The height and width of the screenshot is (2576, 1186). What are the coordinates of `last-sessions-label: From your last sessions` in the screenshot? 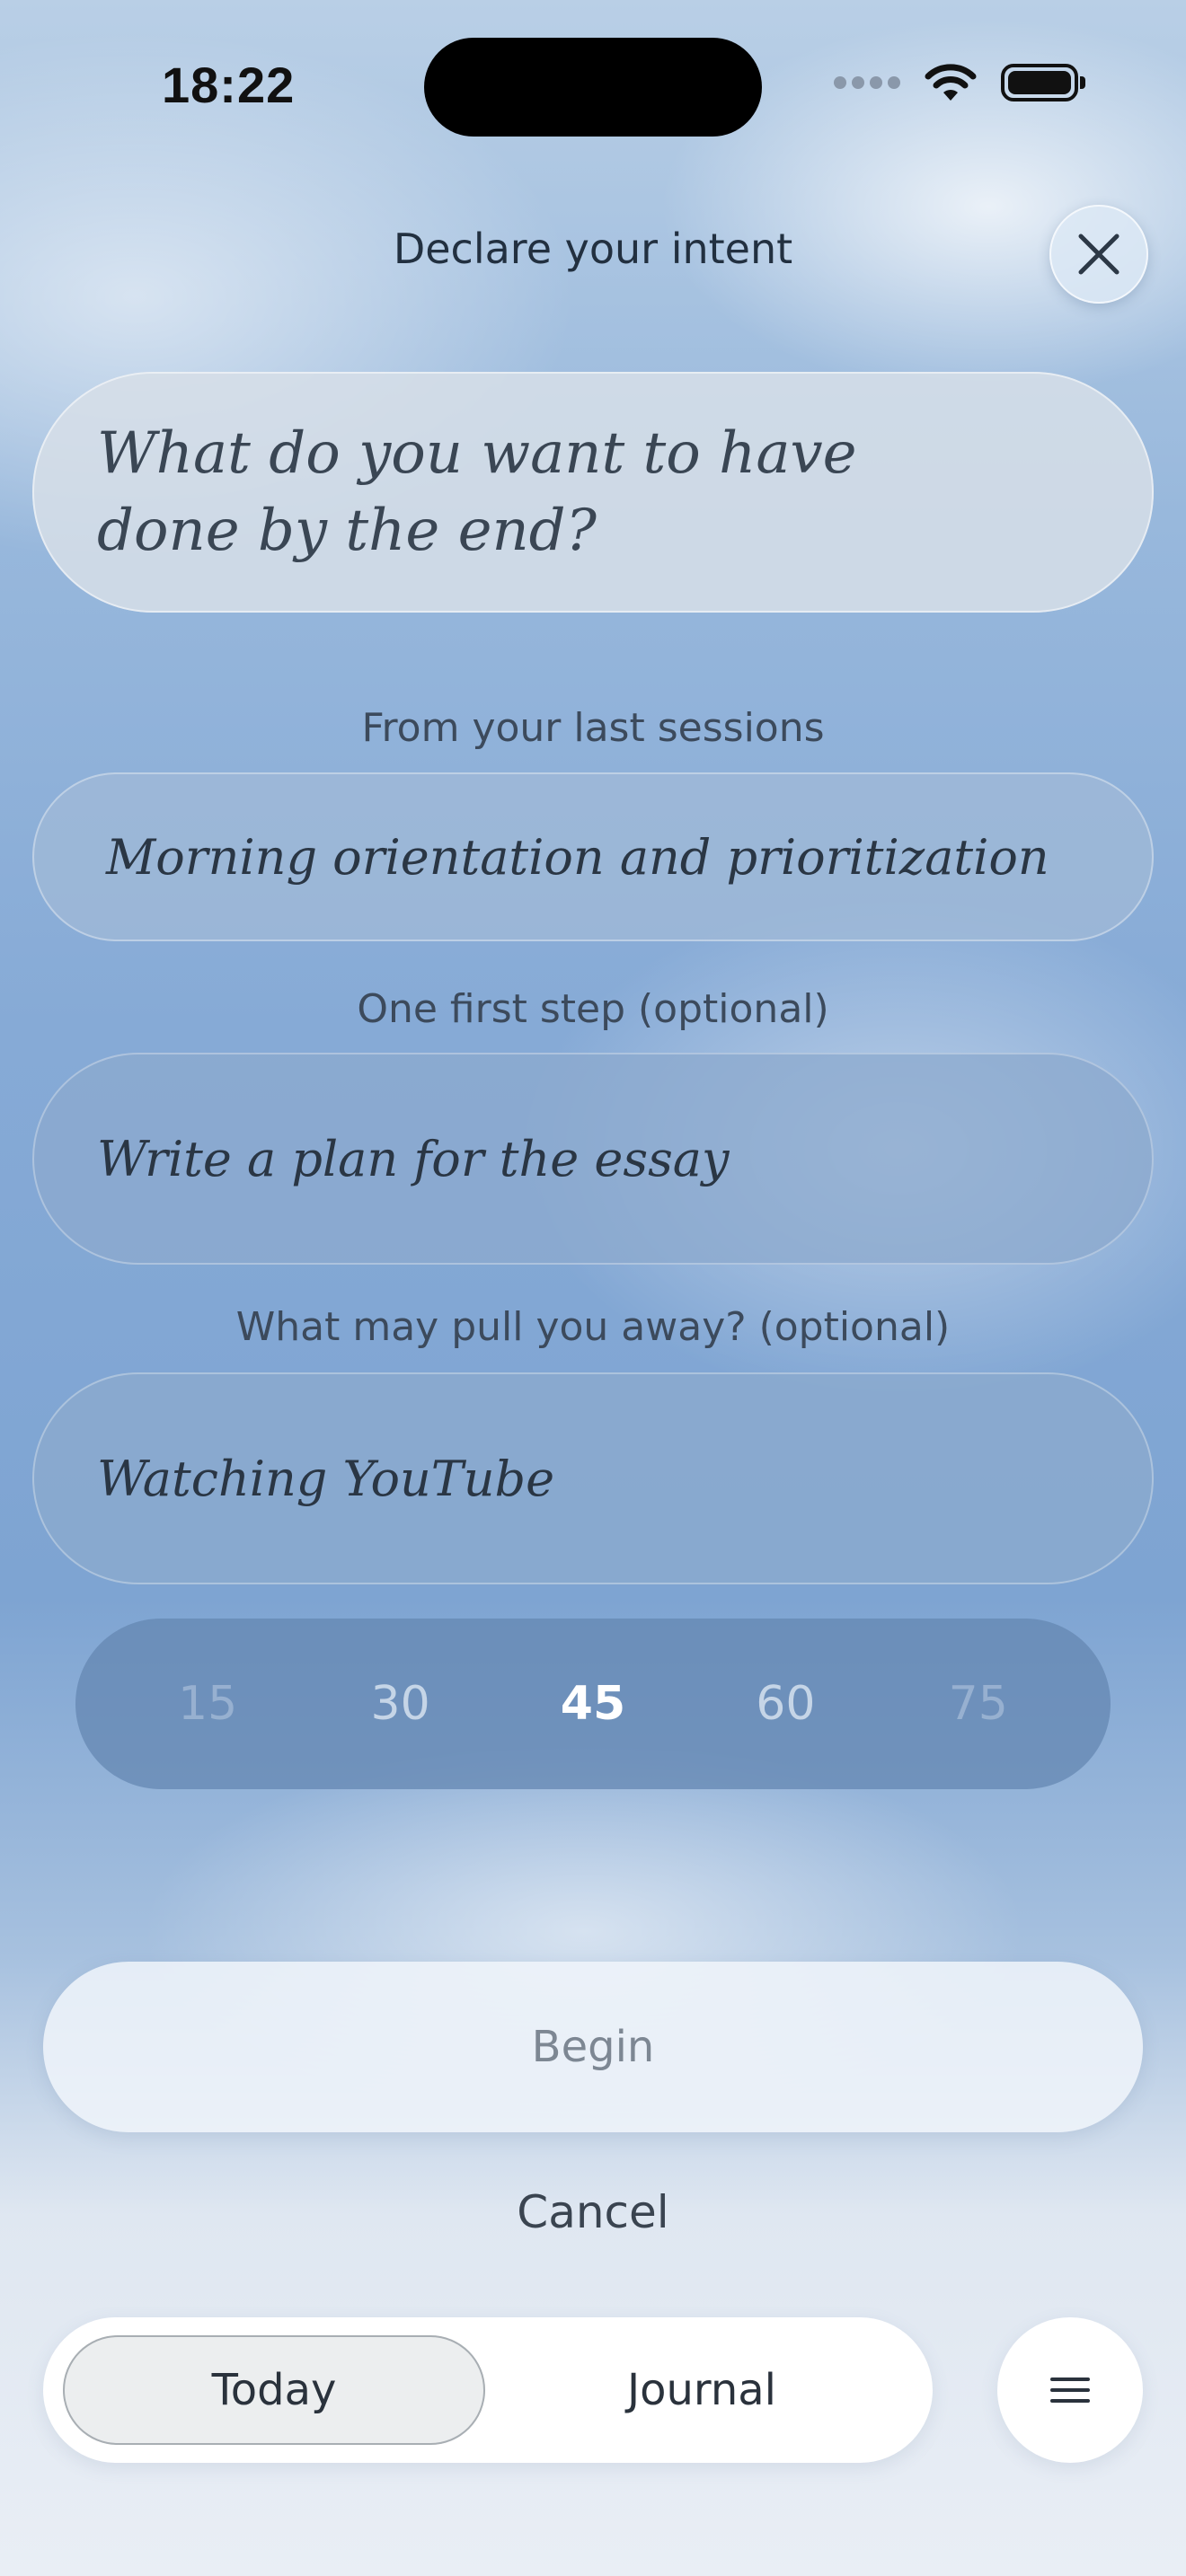 It's located at (593, 728).